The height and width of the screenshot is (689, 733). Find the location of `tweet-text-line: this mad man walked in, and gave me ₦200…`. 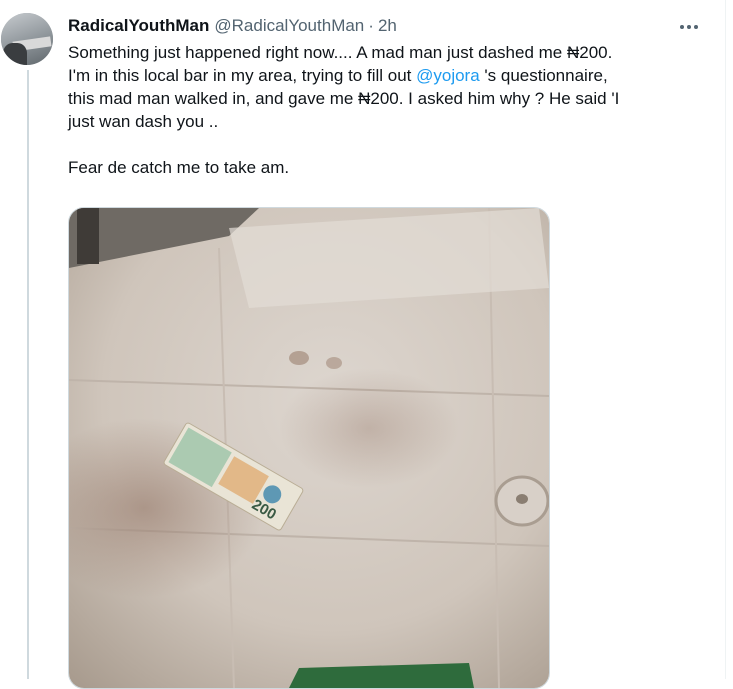

tweet-text-line: this mad man walked in, and gave me ₦200… is located at coordinates (344, 98).